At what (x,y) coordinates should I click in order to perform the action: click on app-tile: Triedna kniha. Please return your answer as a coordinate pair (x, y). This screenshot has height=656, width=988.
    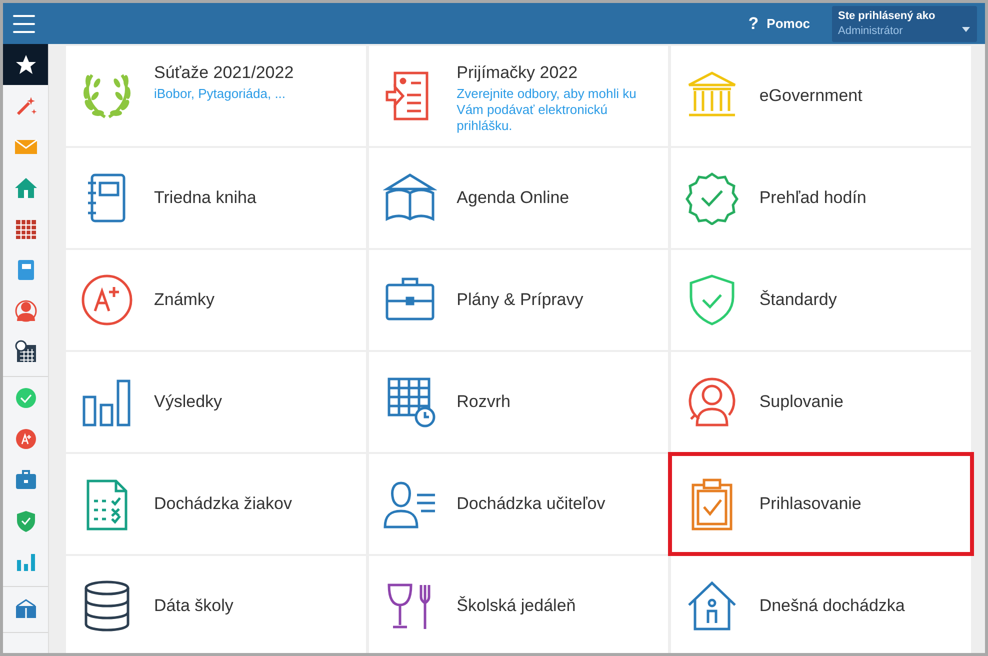
    Looking at the image, I should click on (216, 198).